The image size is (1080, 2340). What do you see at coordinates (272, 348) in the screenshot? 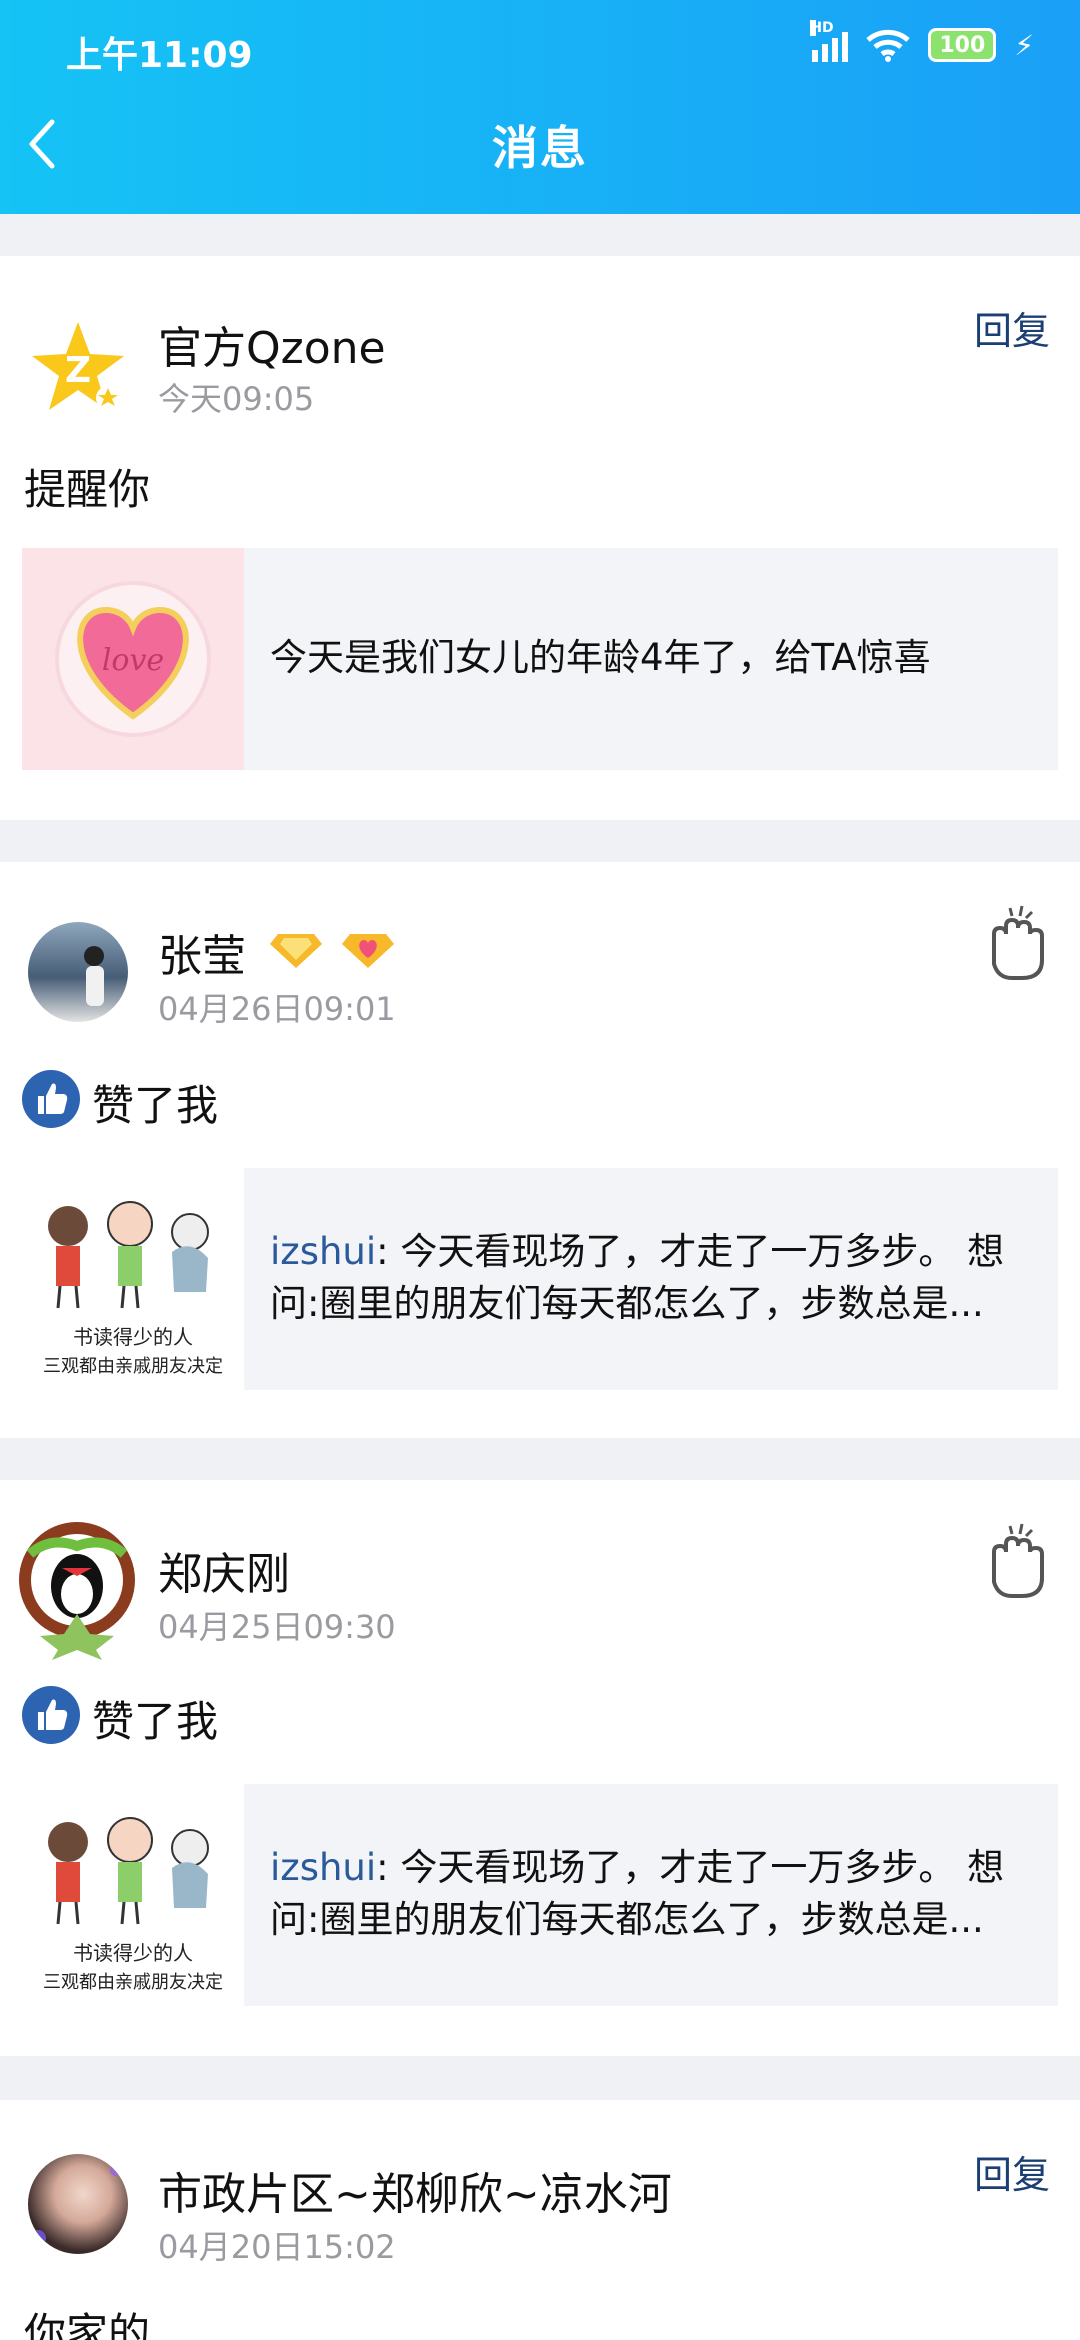
I see `sender-name: 官方Qzone` at bounding box center [272, 348].